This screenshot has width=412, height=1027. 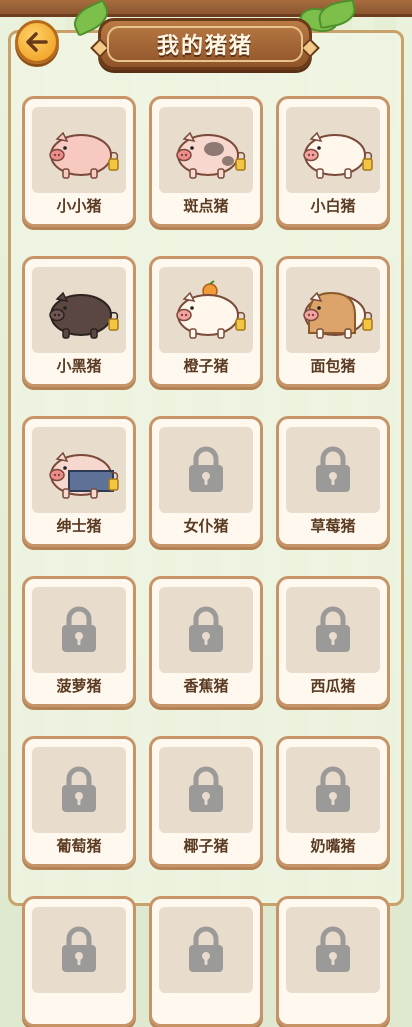 I want to click on pig-card-locked: 西瓜猪, so click(x=333, y=641).